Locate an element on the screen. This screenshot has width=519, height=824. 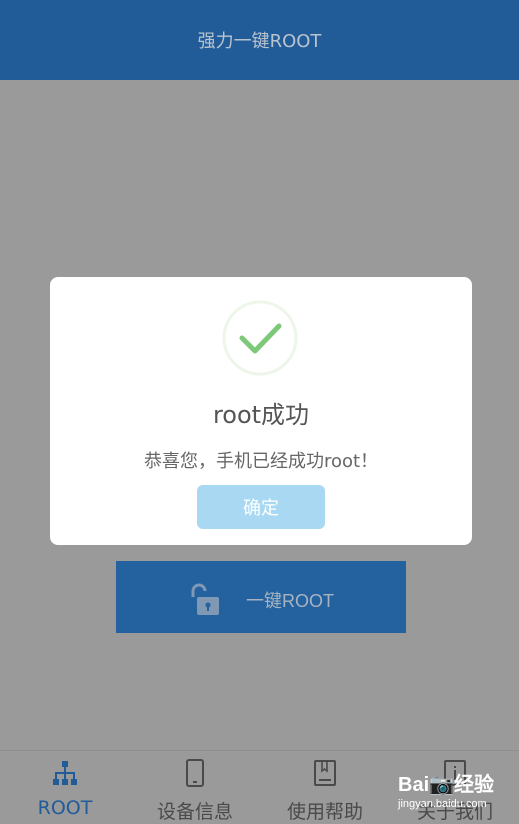
app-title: 强力一键ROOT is located at coordinates (259, 41).